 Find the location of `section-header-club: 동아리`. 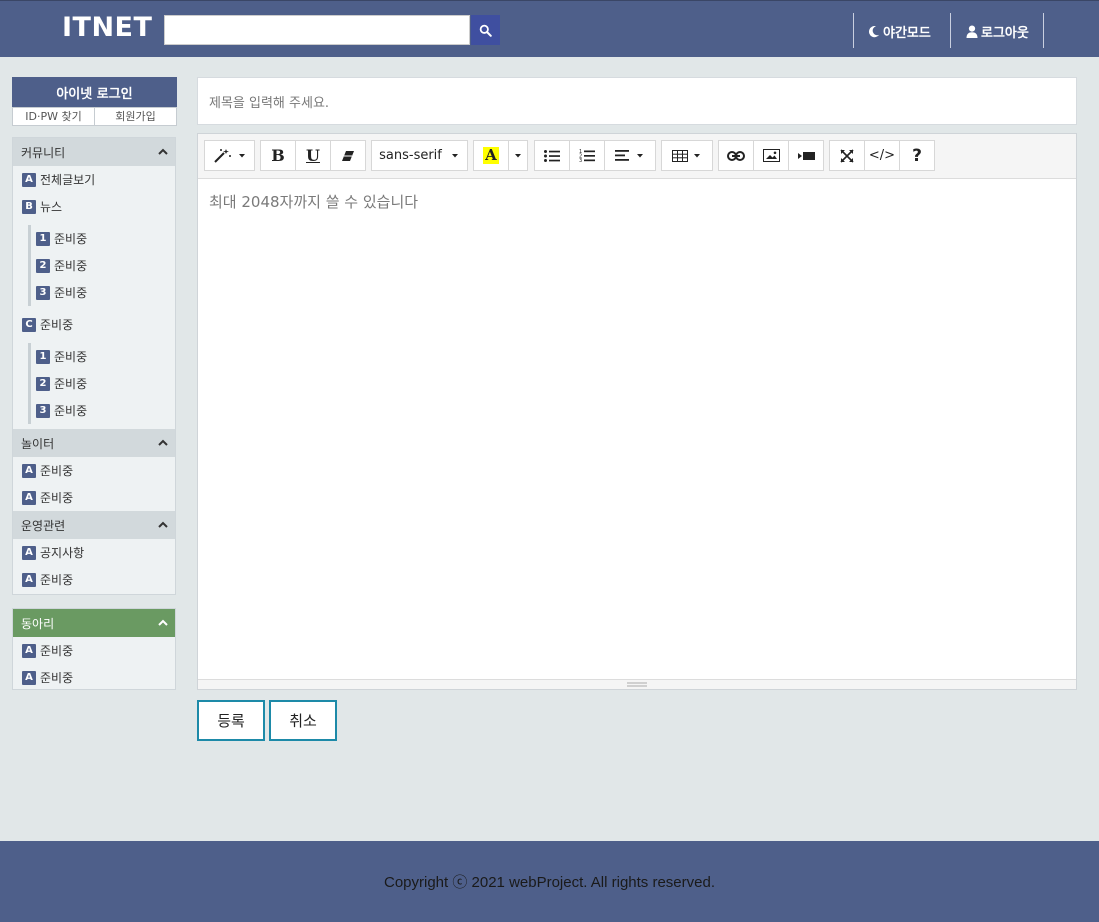

section-header-club: 동아리 is located at coordinates (94, 623).